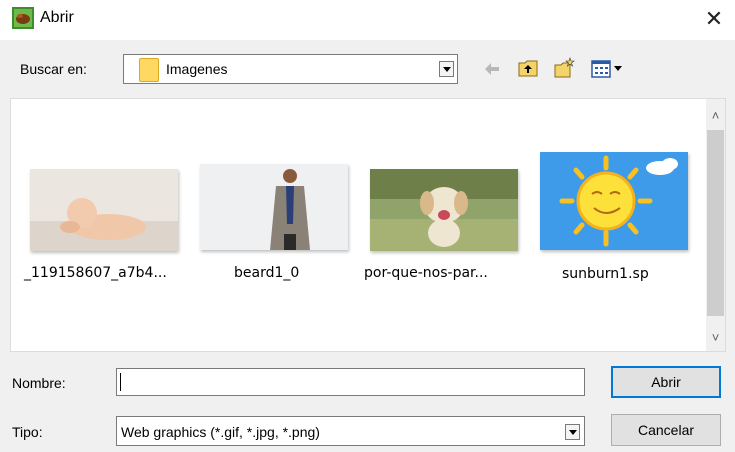 This screenshot has height=452, width=735. What do you see at coordinates (57, 17) in the screenshot?
I see `window-title: Abrir` at bounding box center [57, 17].